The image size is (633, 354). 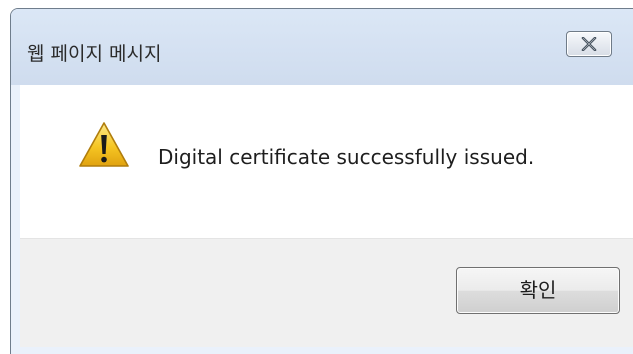 I want to click on dialog-title: 웹 페이지 메시지, so click(x=94, y=54).